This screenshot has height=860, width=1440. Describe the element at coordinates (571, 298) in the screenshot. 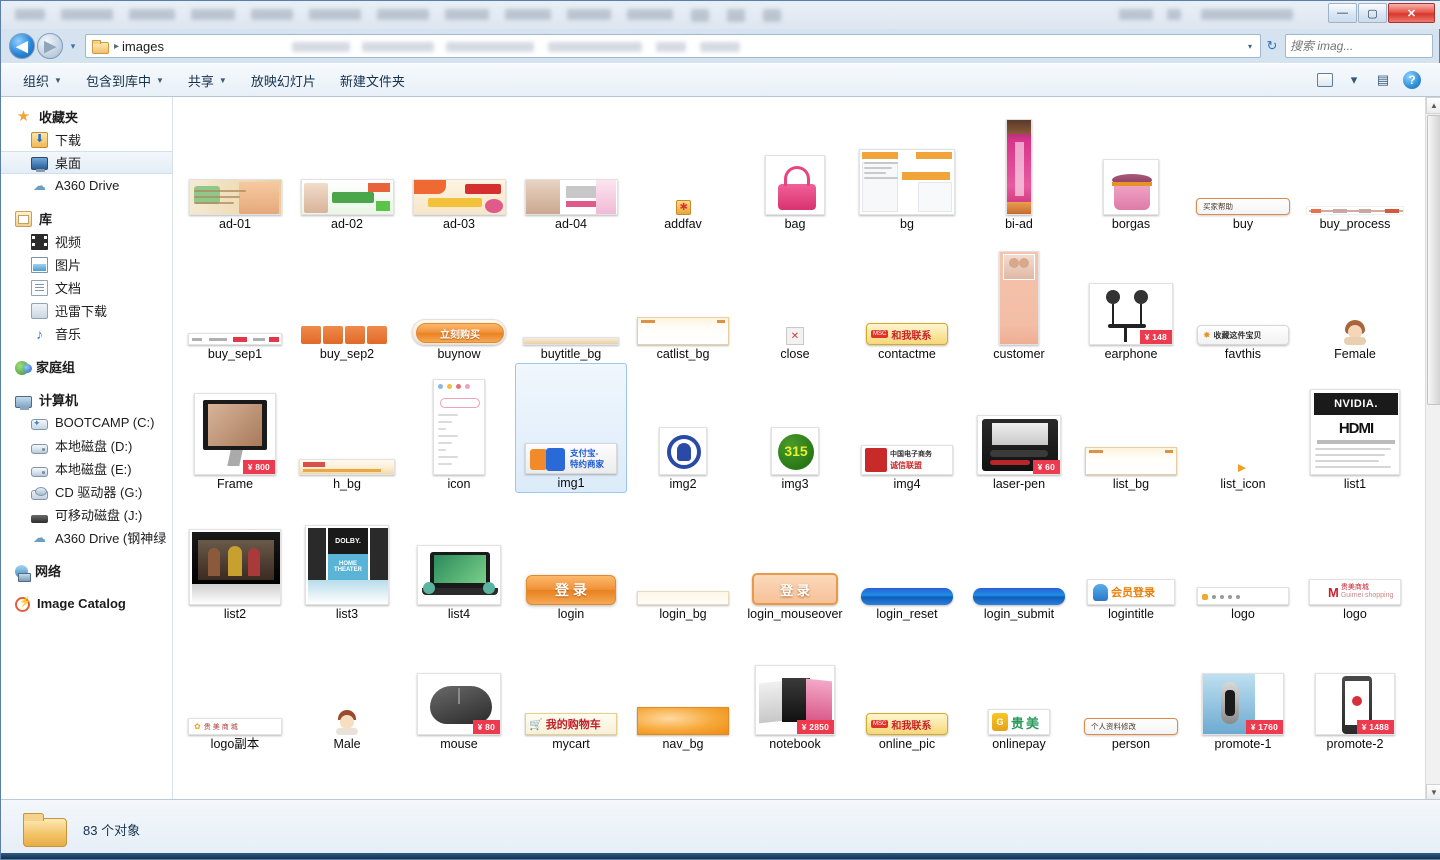

I see `file-item-buytitle_bg: buytitle_bg` at that location.